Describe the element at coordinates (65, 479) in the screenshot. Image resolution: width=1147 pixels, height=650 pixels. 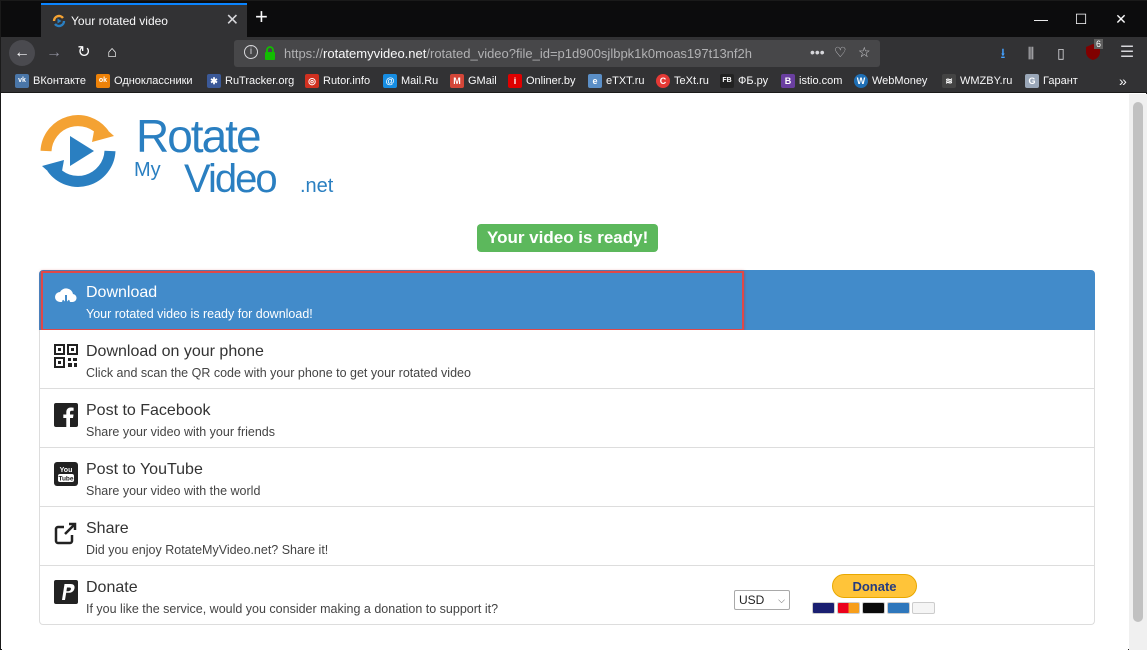
I see `svg-text: Tube` at that location.